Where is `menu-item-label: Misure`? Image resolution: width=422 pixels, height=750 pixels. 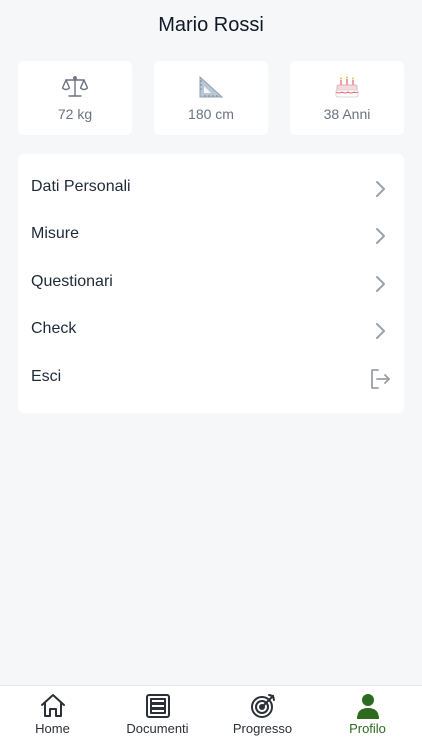
menu-item-label: Misure is located at coordinates (55, 233).